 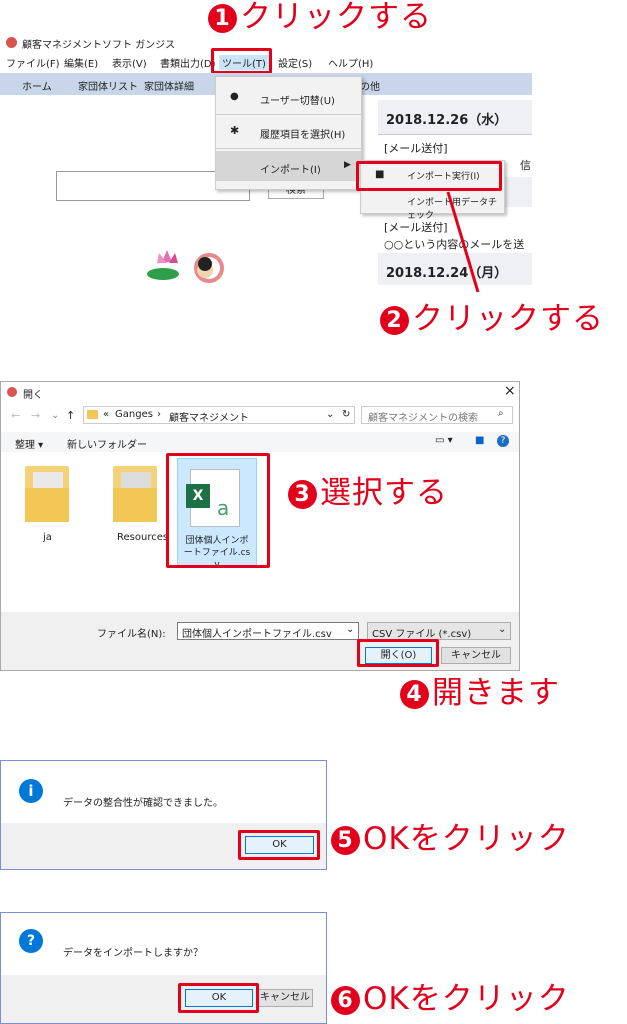 I want to click on search-icon: ⌕, so click(x=501, y=413).